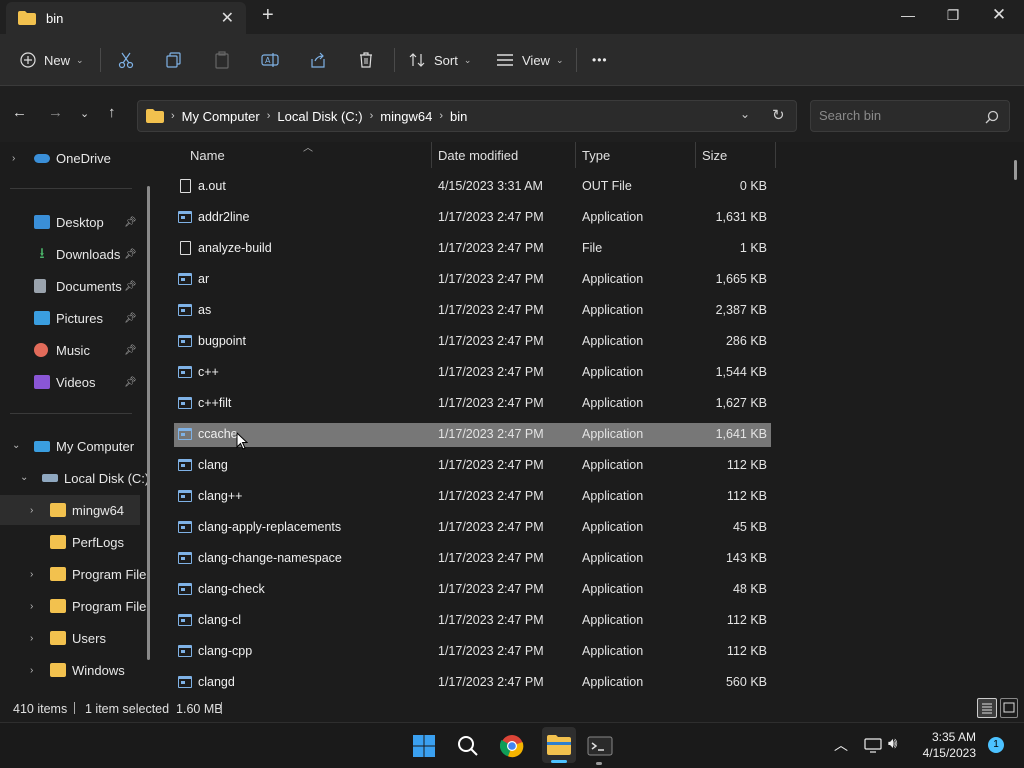  I want to click on sidebar-item-documents: Documents 📌︎, so click(70, 286).